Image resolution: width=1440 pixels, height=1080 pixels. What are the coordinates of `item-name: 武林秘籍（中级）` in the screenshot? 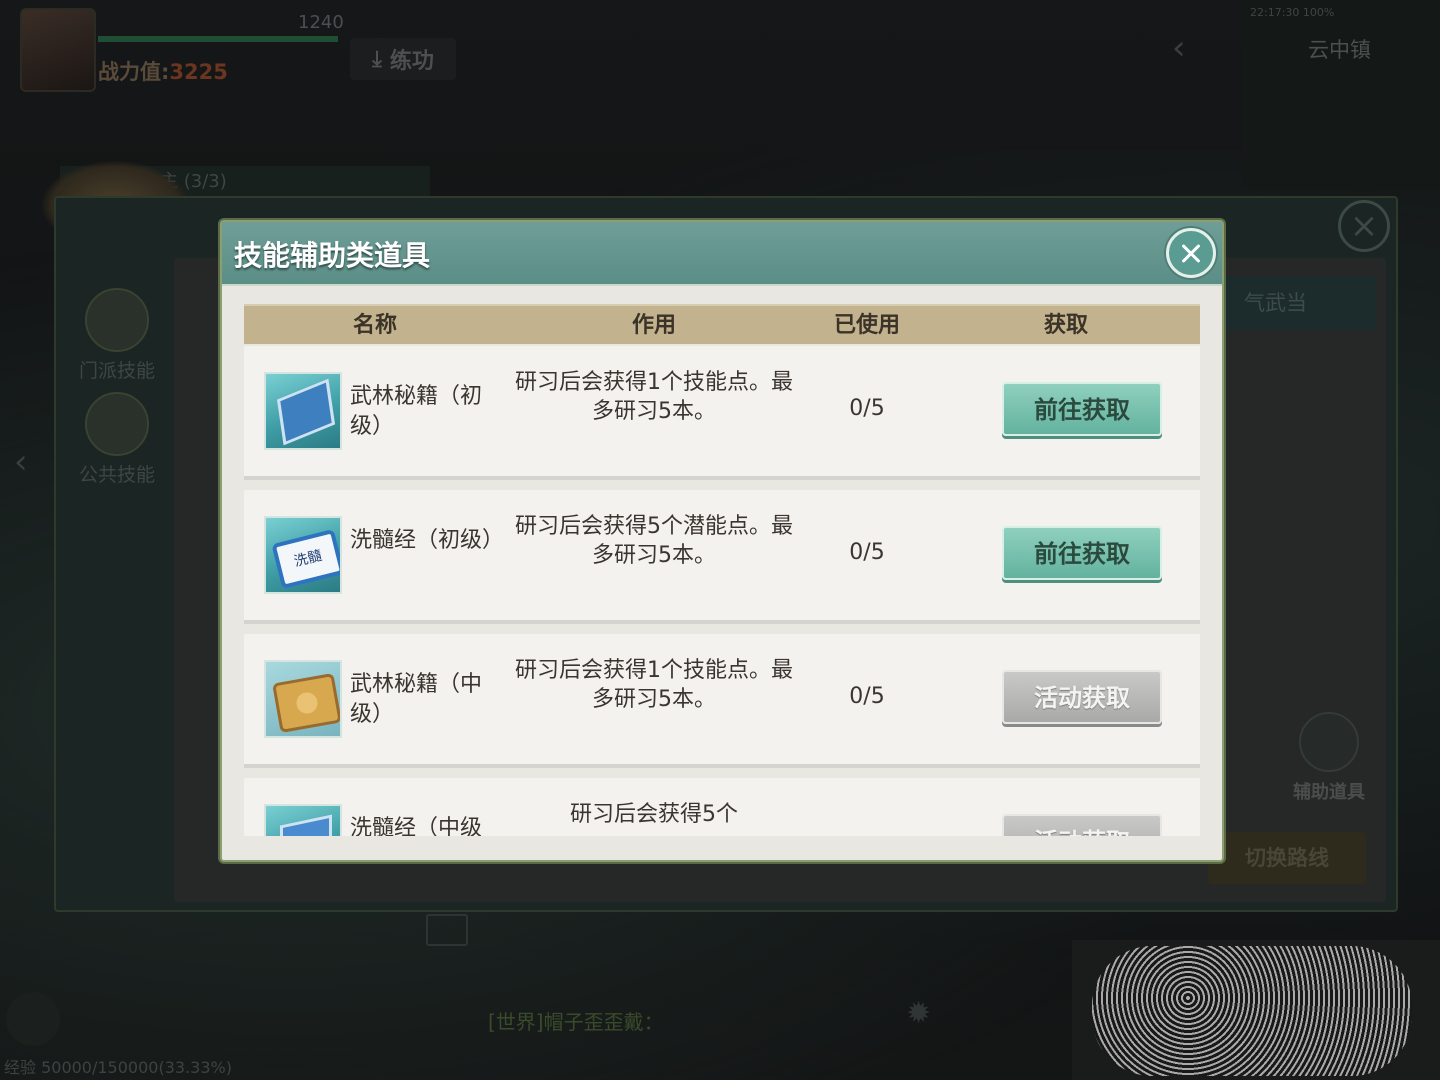 It's located at (416, 699).